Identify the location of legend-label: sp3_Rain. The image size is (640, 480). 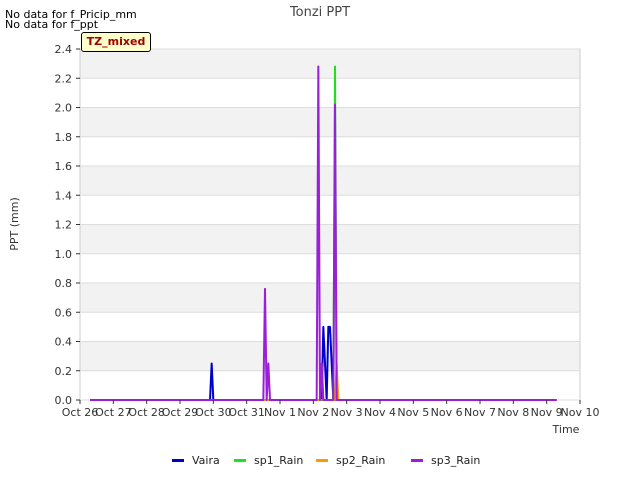
(456, 460).